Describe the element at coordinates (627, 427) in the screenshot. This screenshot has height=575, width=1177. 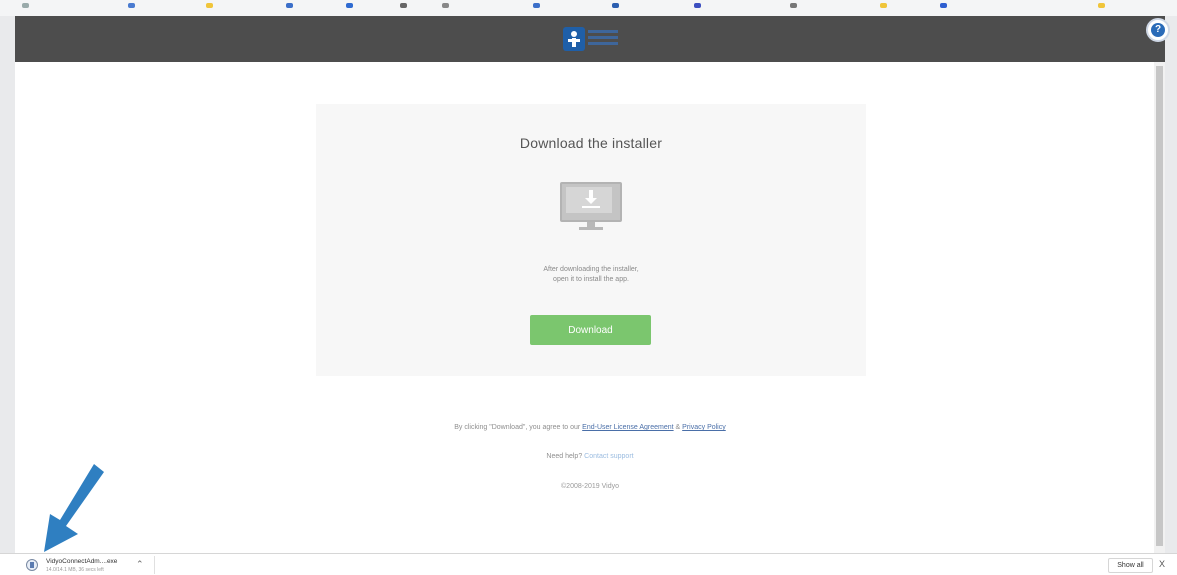
I see `eula-link: End-User License Agreement` at that location.